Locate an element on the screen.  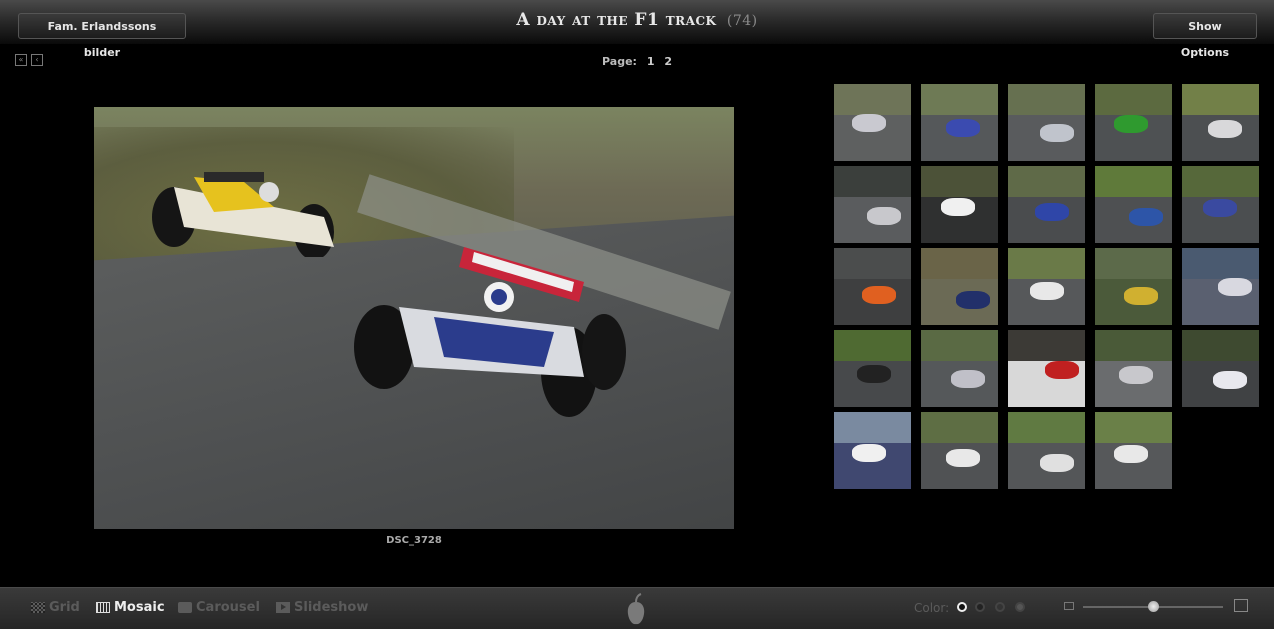
zoom-slider-knob is located at coordinates (1153, 606).